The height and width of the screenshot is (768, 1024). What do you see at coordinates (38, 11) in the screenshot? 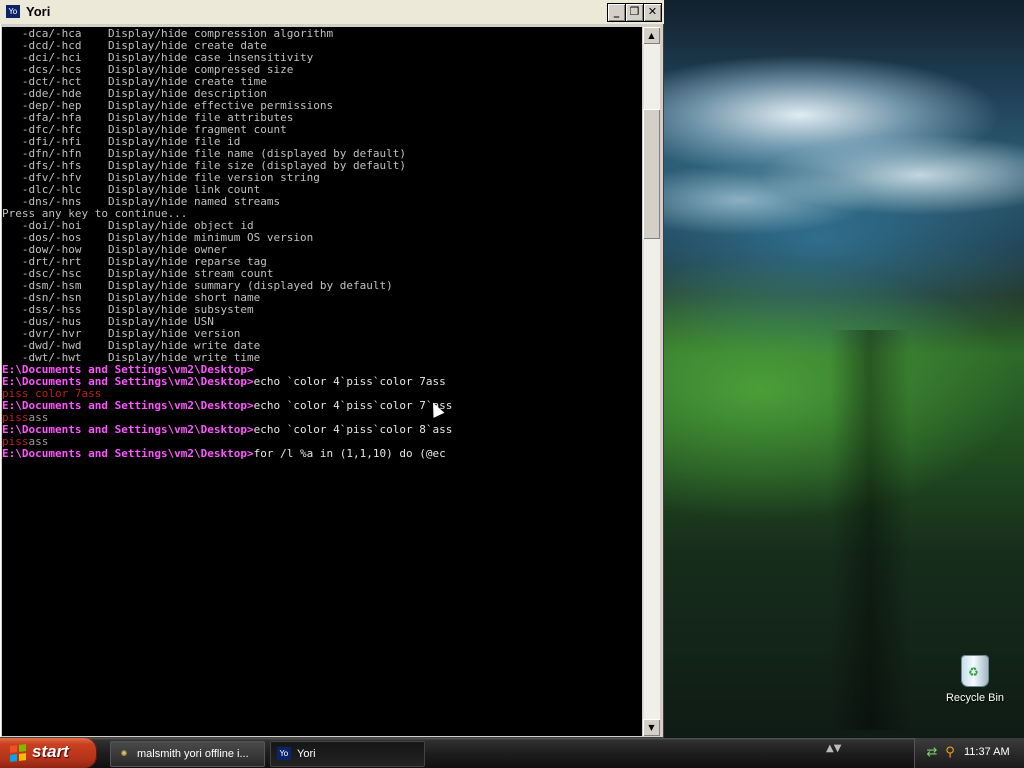
I see `window-title: Yori` at bounding box center [38, 11].